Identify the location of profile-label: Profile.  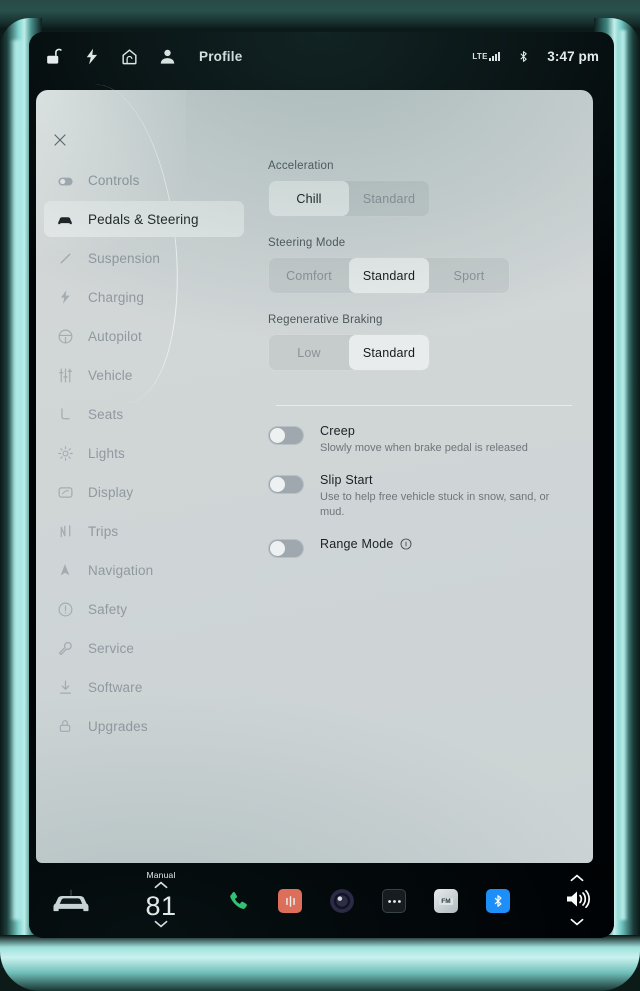
(220, 56).